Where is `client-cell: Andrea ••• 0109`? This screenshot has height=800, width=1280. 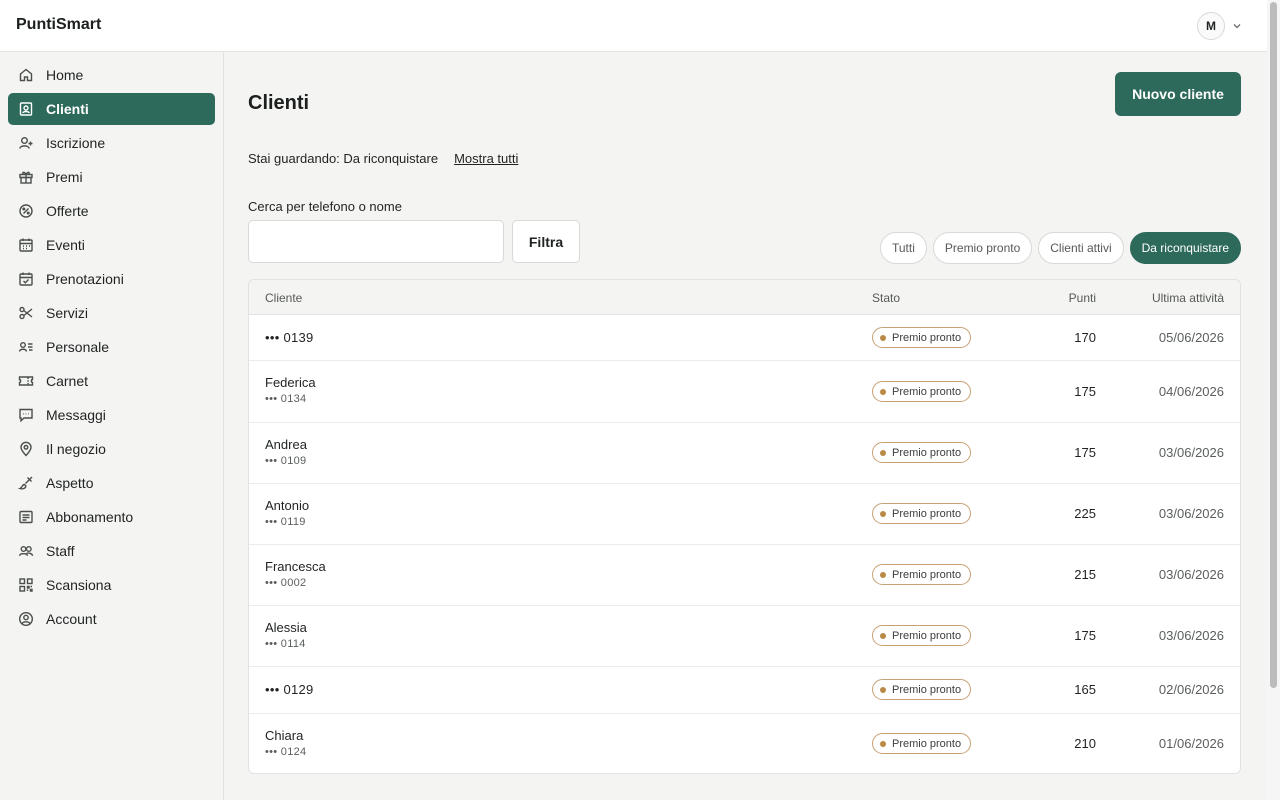 client-cell: Andrea ••• 0109 is located at coordinates (286, 452).